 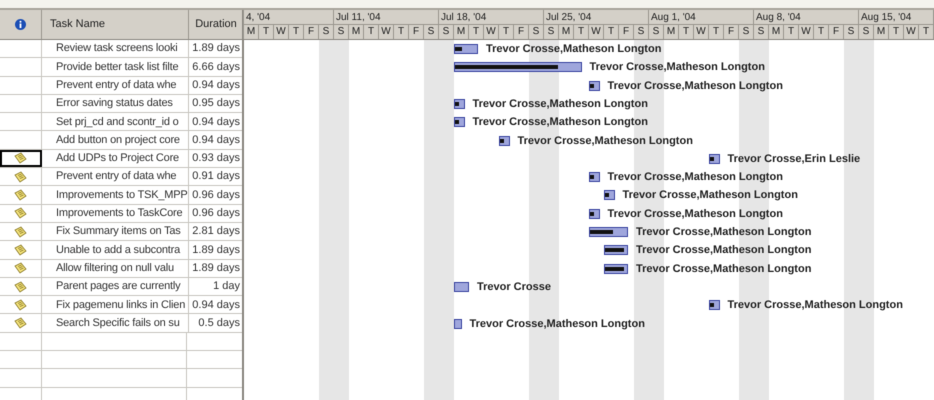 What do you see at coordinates (216, 195) in the screenshot?
I see `duration-cell-text: 0.96 days` at bounding box center [216, 195].